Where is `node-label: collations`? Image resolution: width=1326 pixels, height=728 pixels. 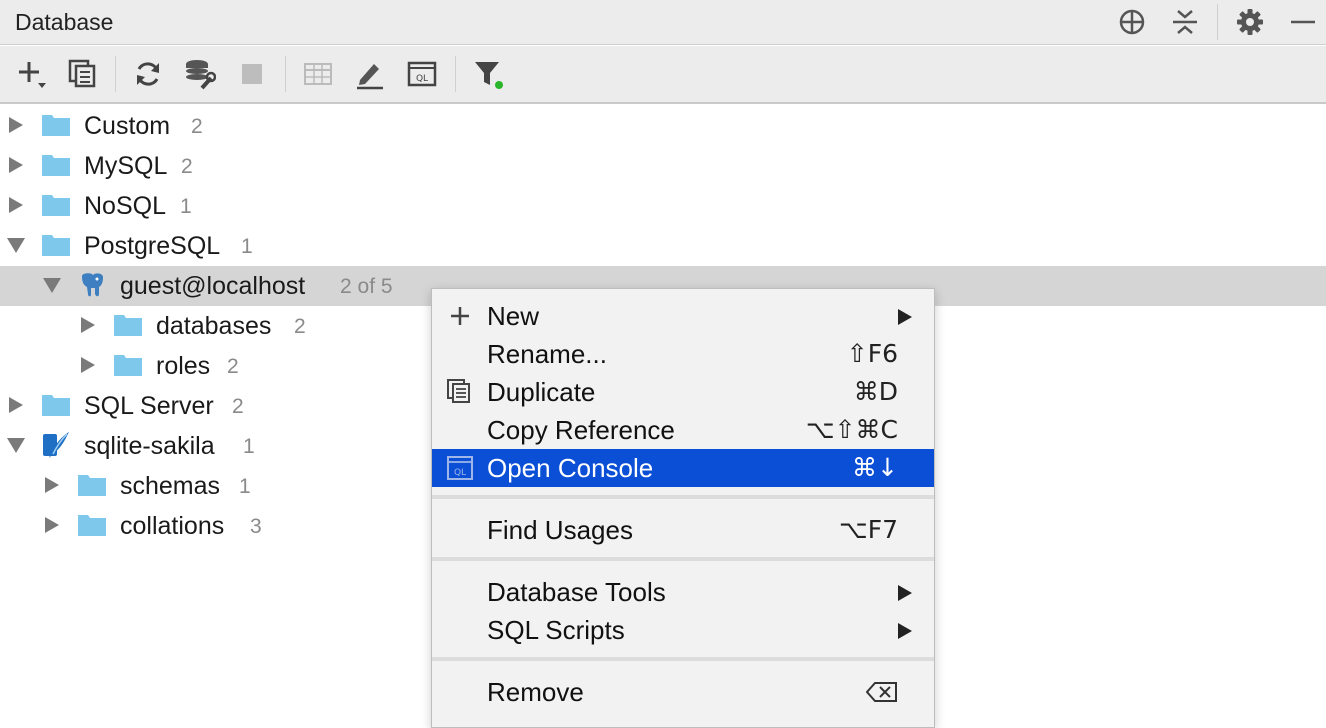 node-label: collations is located at coordinates (172, 526).